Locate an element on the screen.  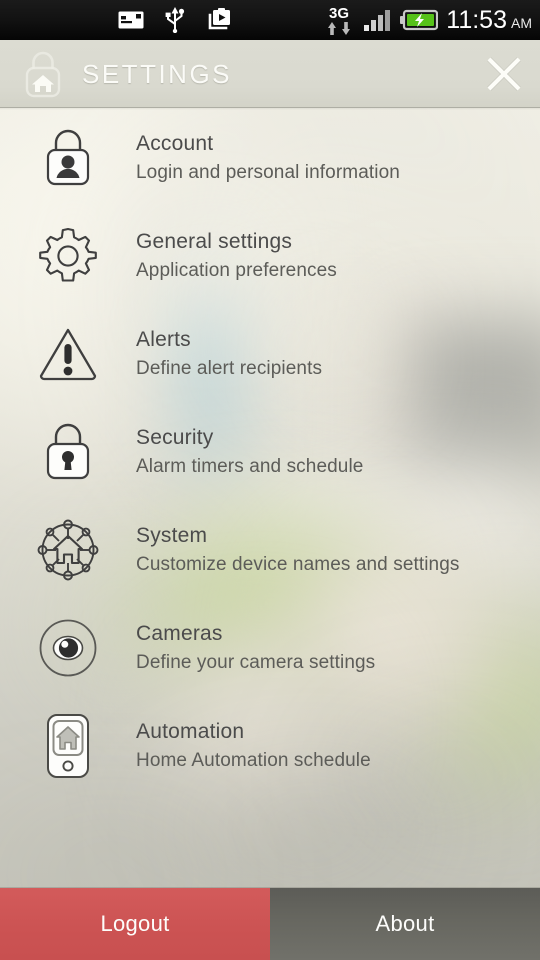
menu-item-title: Security is located at coordinates (175, 437).